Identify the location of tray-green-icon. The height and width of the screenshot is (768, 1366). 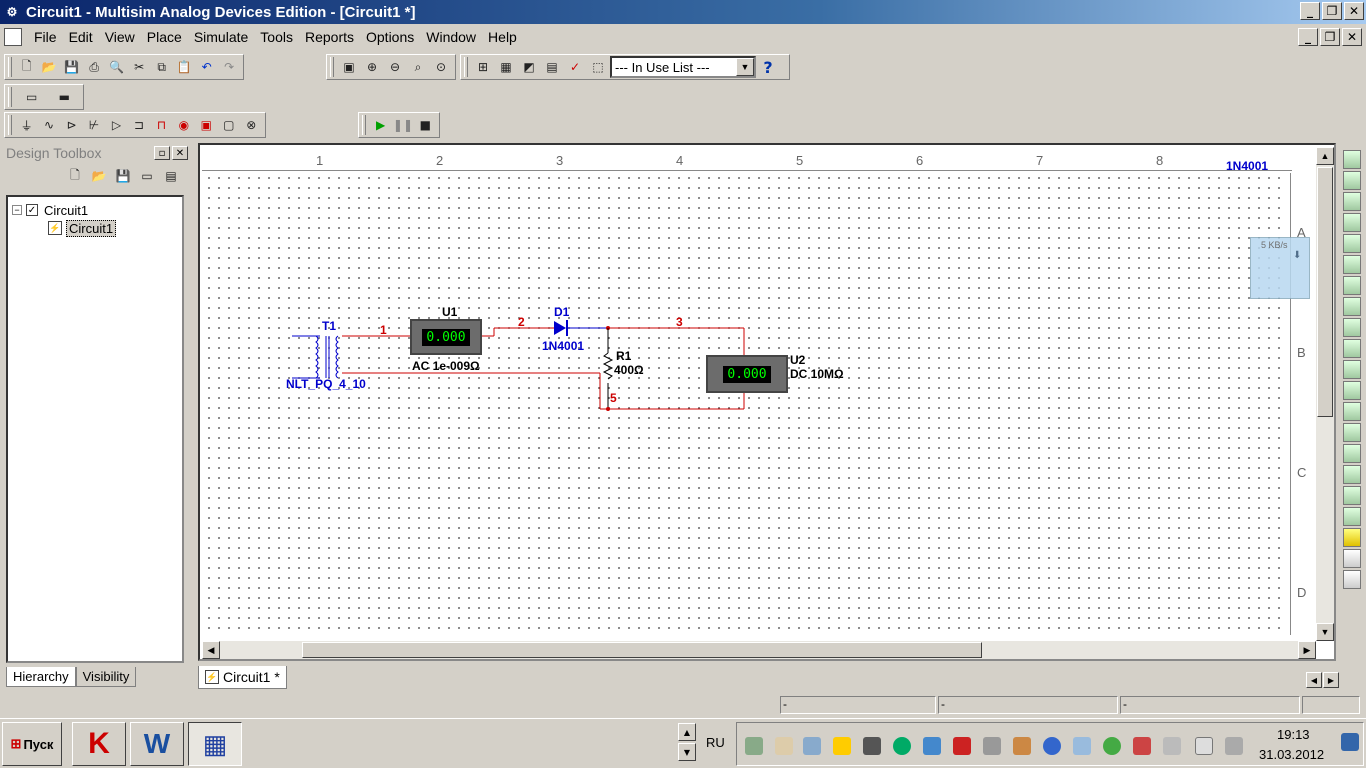
(902, 746).